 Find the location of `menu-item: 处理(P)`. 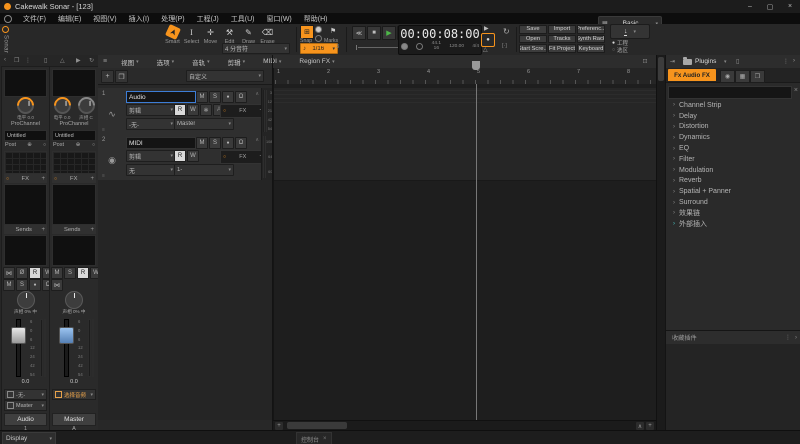

menu-item: 处理(P) is located at coordinates (172, 19).